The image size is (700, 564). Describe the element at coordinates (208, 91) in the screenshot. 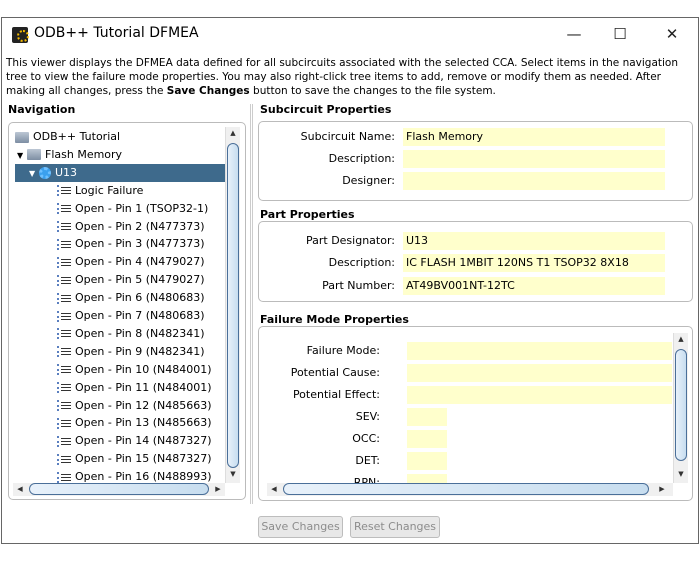

I see `description-bold: Save Changes` at that location.